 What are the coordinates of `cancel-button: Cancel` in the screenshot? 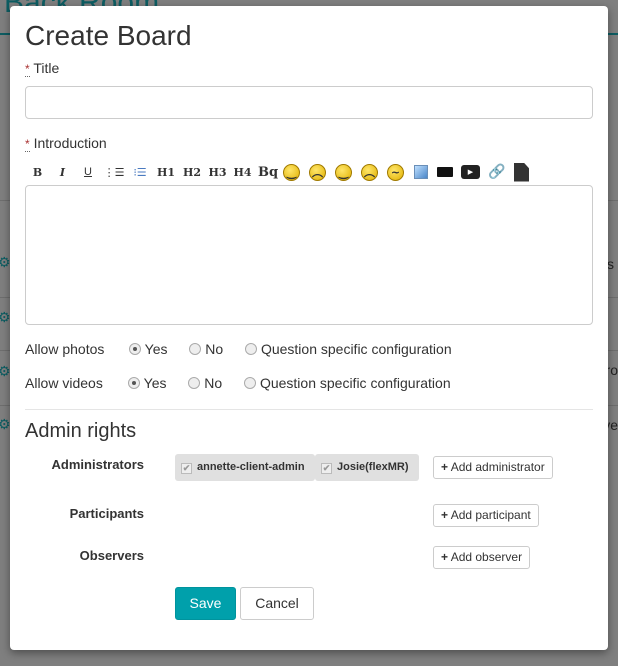 It's located at (277, 603).